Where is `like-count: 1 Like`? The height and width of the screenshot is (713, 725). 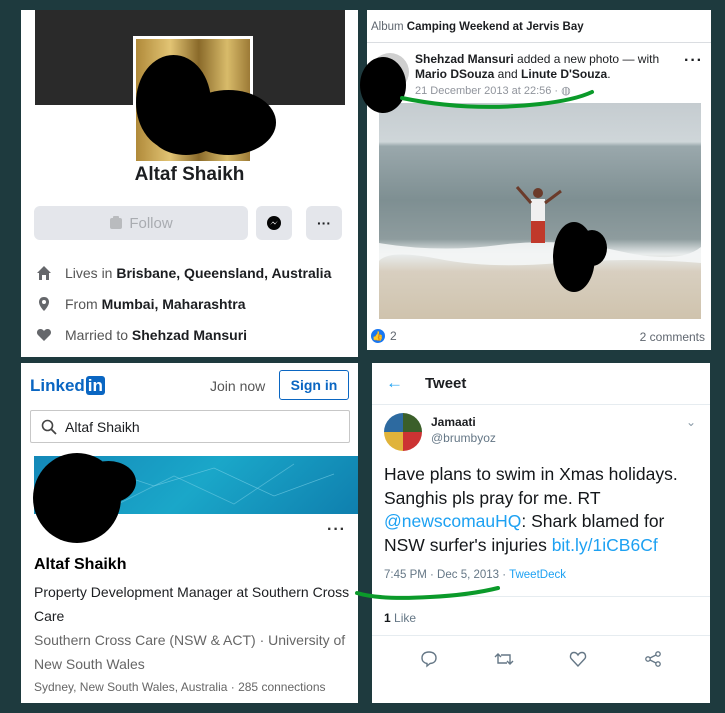
like-count: 1 Like is located at coordinates (400, 618).